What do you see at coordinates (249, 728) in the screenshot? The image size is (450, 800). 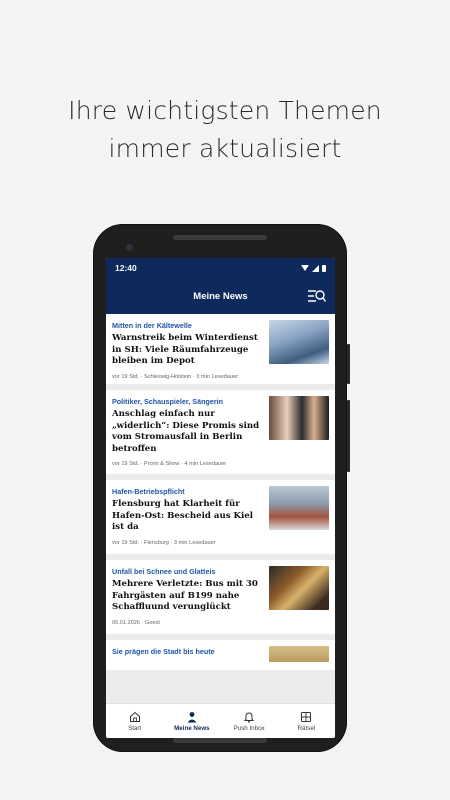 I see `nav-push-inbox-label: Push Inbox` at bounding box center [249, 728].